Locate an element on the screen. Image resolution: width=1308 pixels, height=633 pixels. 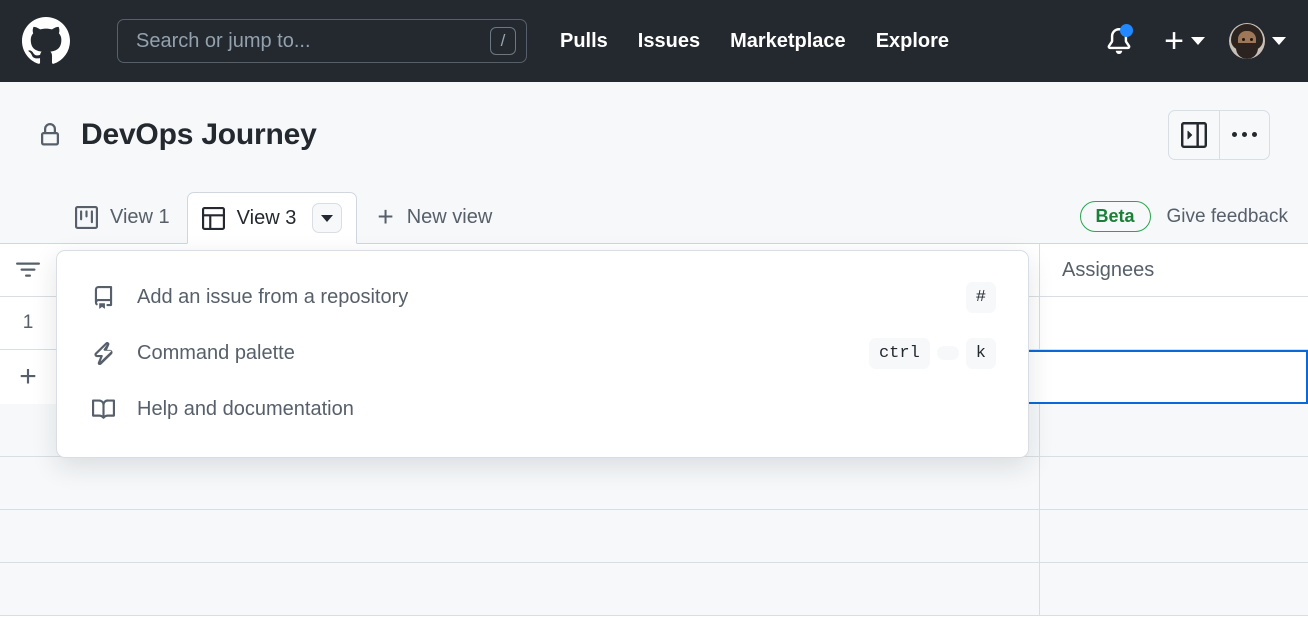
tab-view-3: View 3 is located at coordinates (272, 218).